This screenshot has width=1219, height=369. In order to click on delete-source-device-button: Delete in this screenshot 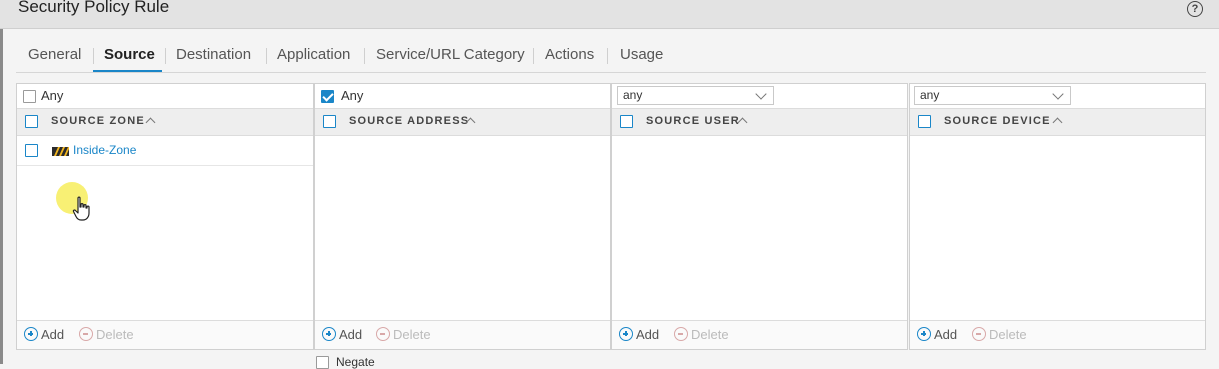, I will do `click(999, 334)`.